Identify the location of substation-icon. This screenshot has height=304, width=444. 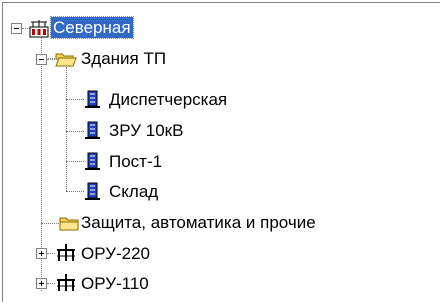
(39, 29).